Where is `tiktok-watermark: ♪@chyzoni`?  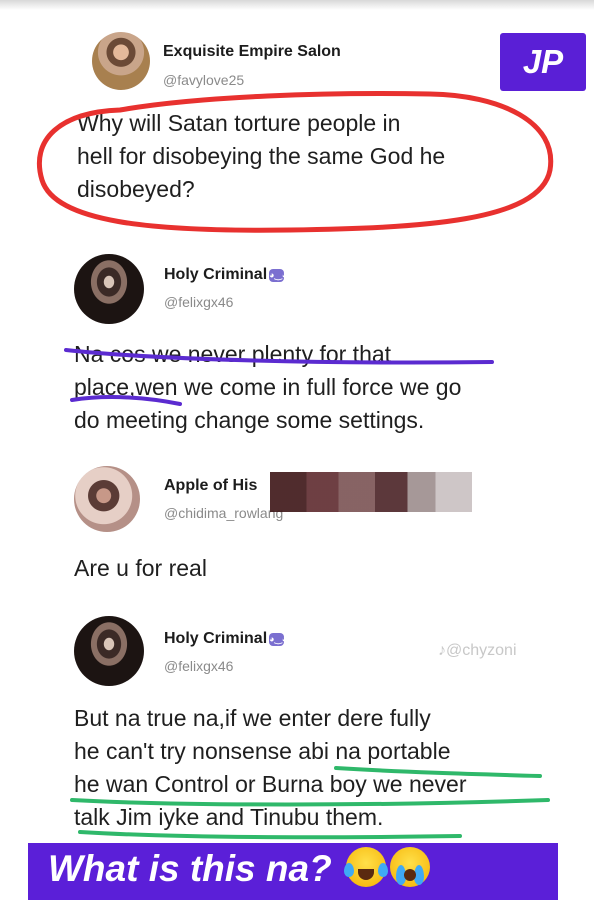
tiktok-watermark: ♪@chyzoni is located at coordinates (477, 650).